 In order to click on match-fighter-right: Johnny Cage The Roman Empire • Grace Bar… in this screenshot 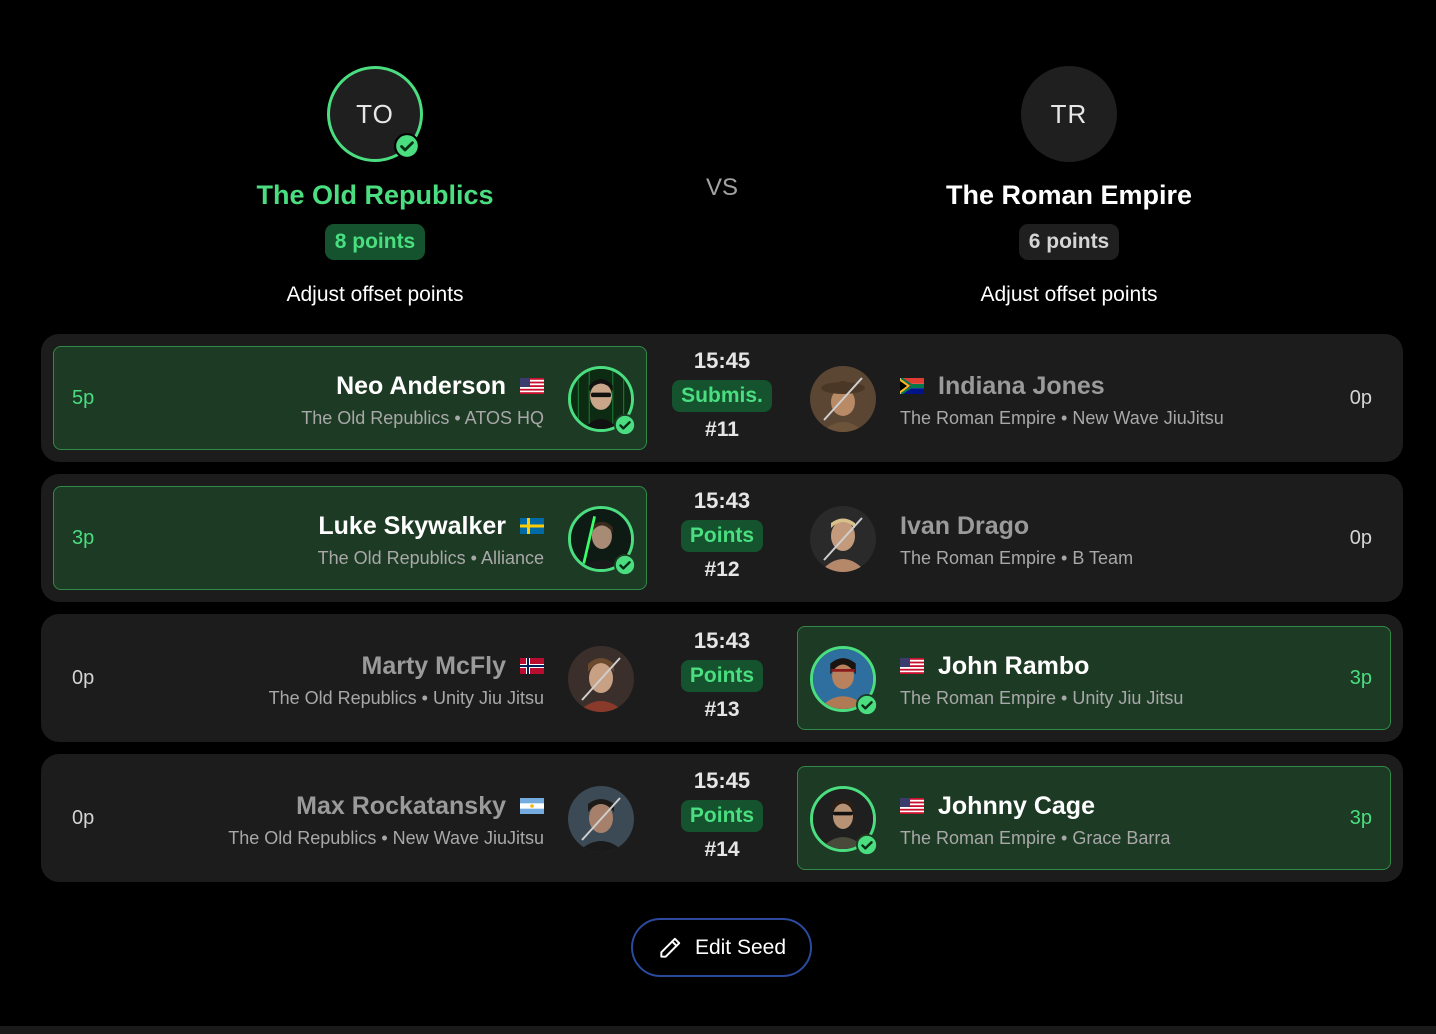, I will do `click(1094, 818)`.